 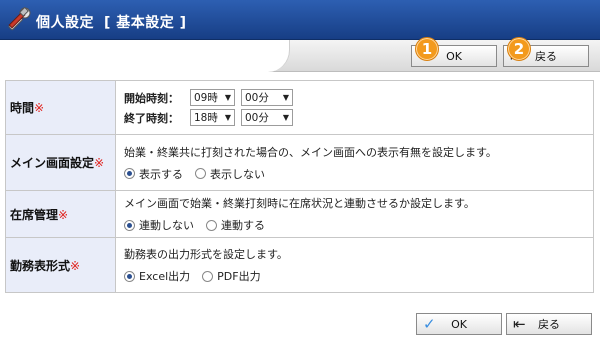 What do you see at coordinates (65, 23) in the screenshot?
I see `page-title-main: 個人設定` at bounding box center [65, 23].